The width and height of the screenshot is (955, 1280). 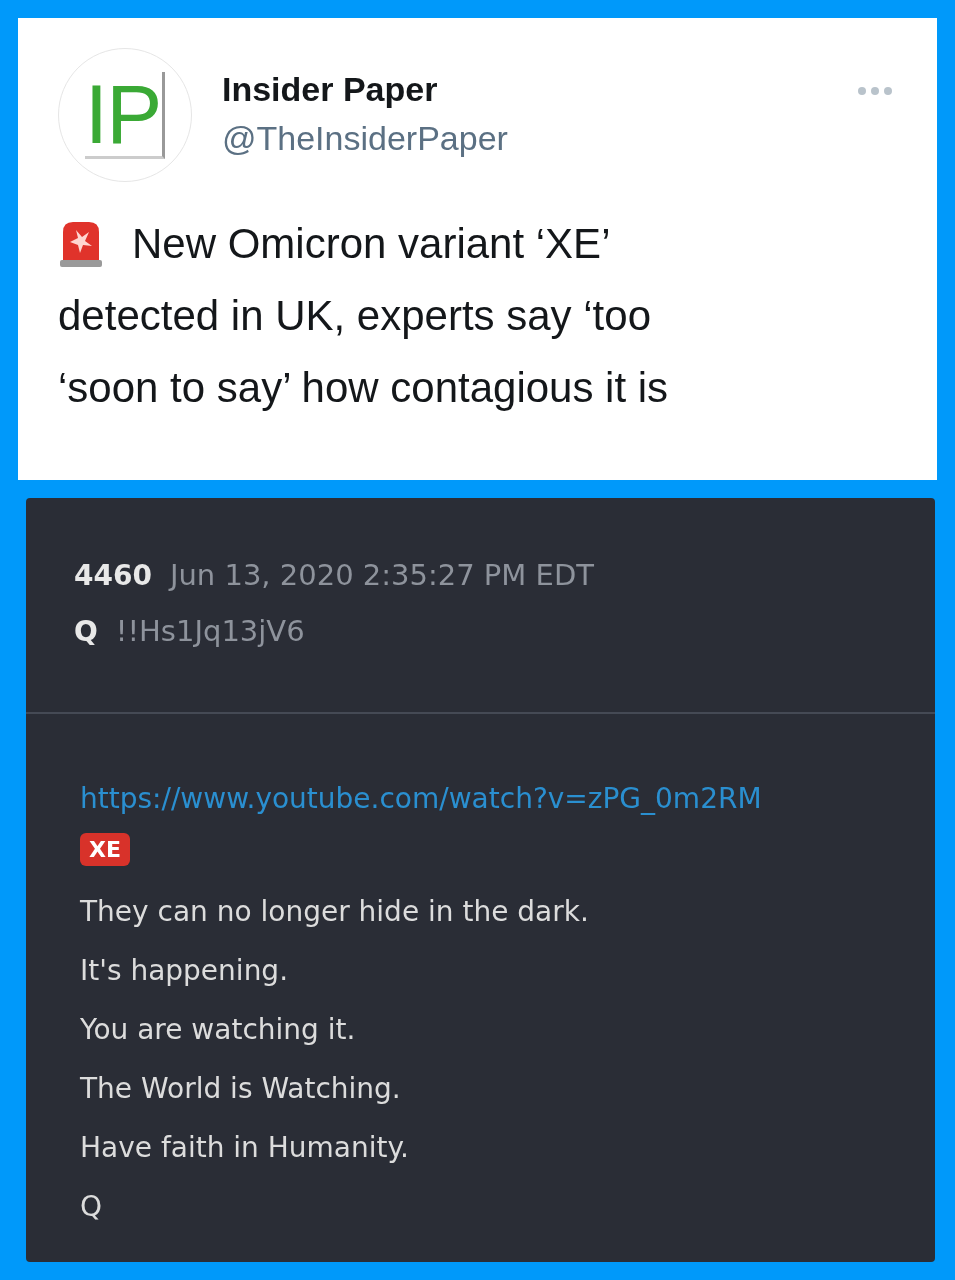 I want to click on more-icon, so click(x=875, y=91).